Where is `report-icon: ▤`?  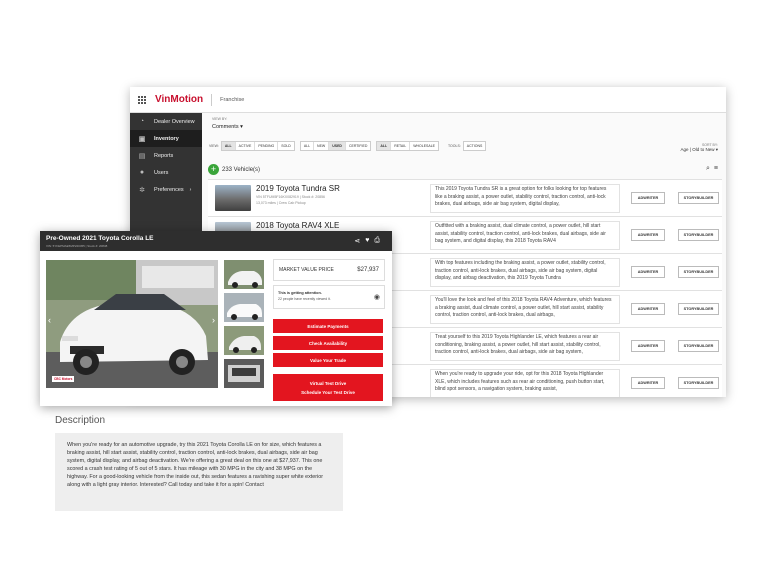 report-icon: ▤ is located at coordinates (142, 156).